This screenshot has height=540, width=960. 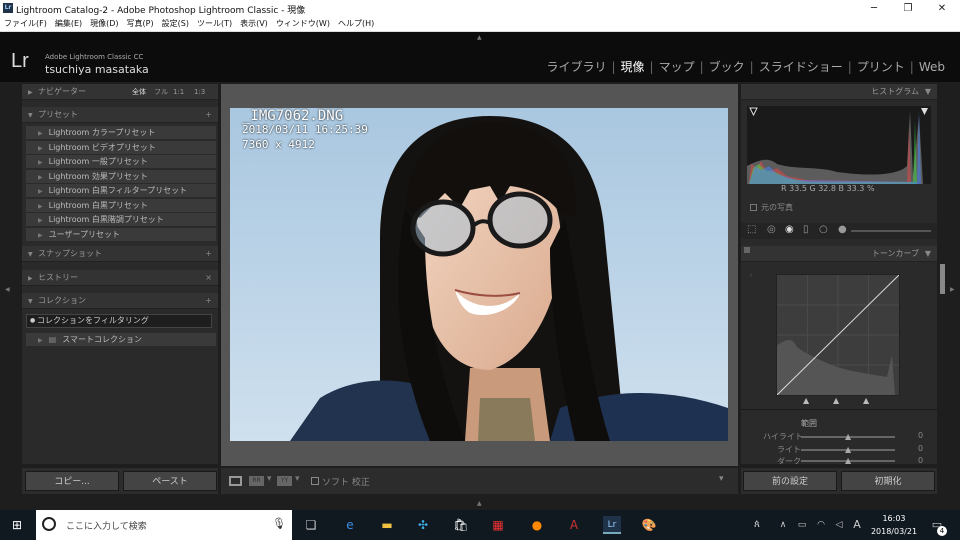 What do you see at coordinates (920, 448) in the screenshot?
I see `lights-value: 0` at bounding box center [920, 448].